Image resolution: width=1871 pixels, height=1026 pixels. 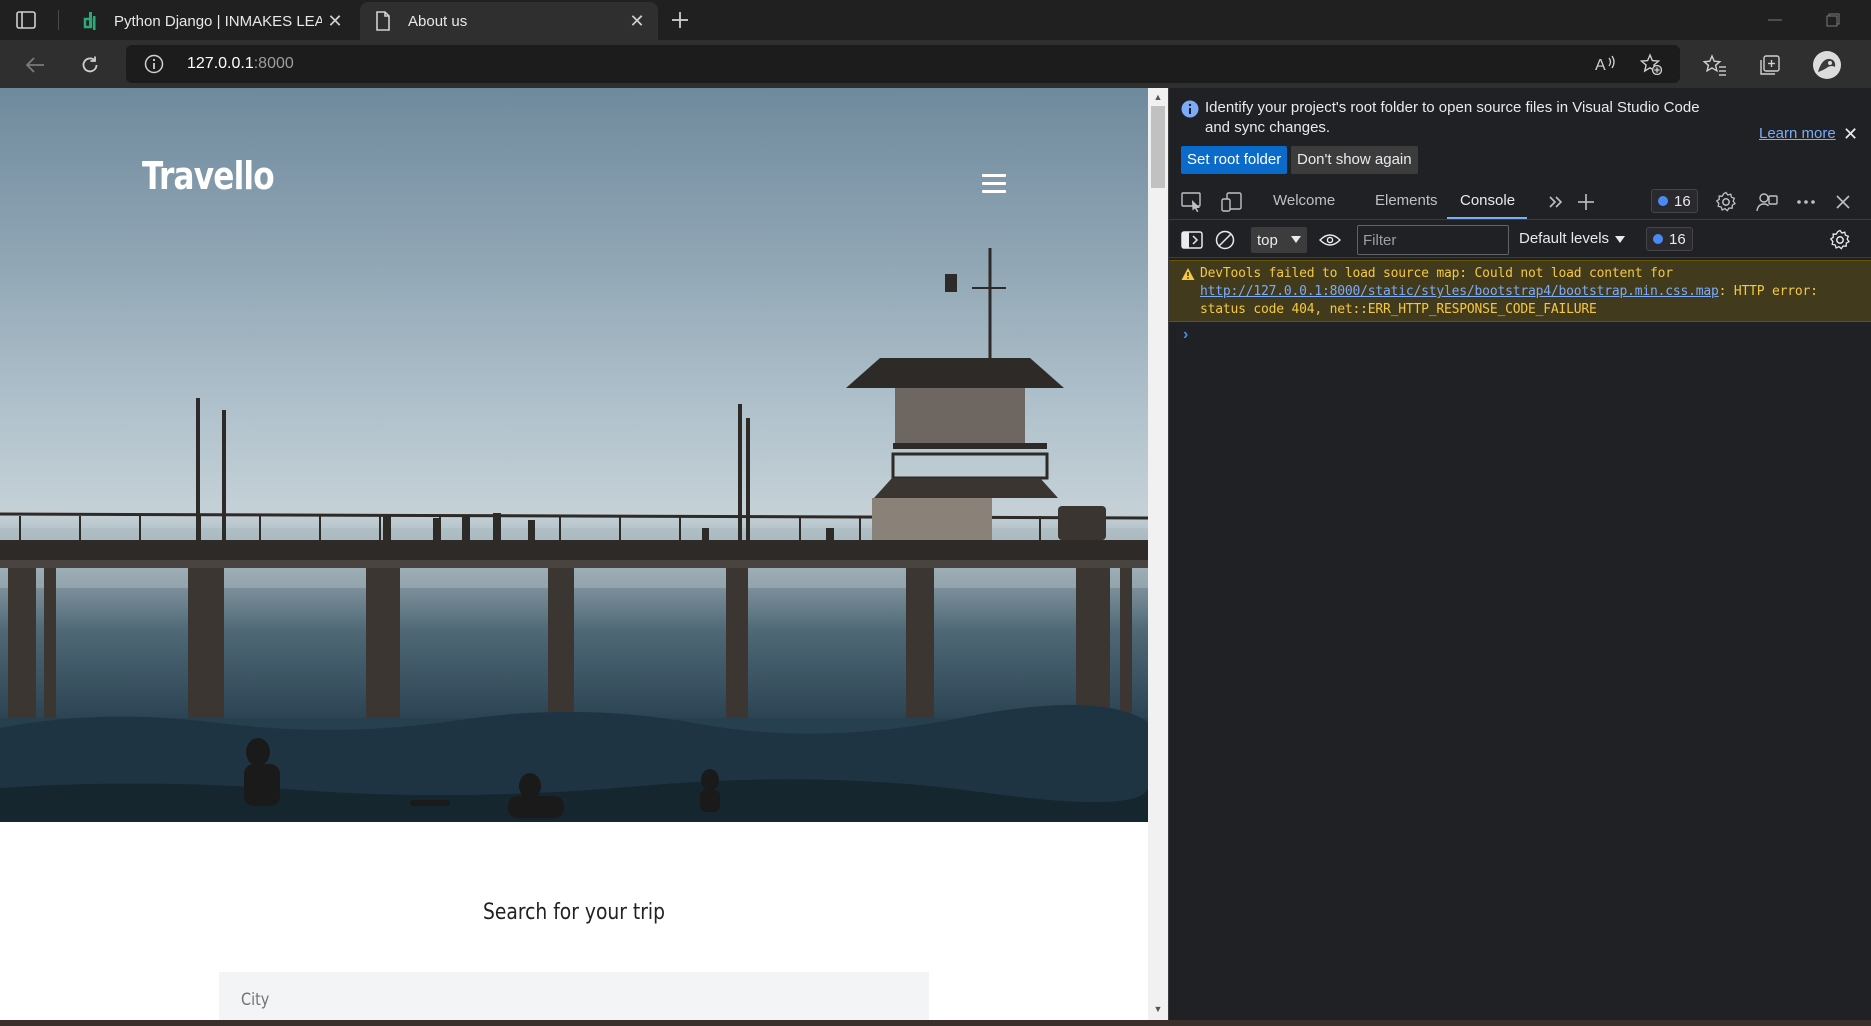 What do you see at coordinates (1770, 65) in the screenshot?
I see `collections-icon` at bounding box center [1770, 65].